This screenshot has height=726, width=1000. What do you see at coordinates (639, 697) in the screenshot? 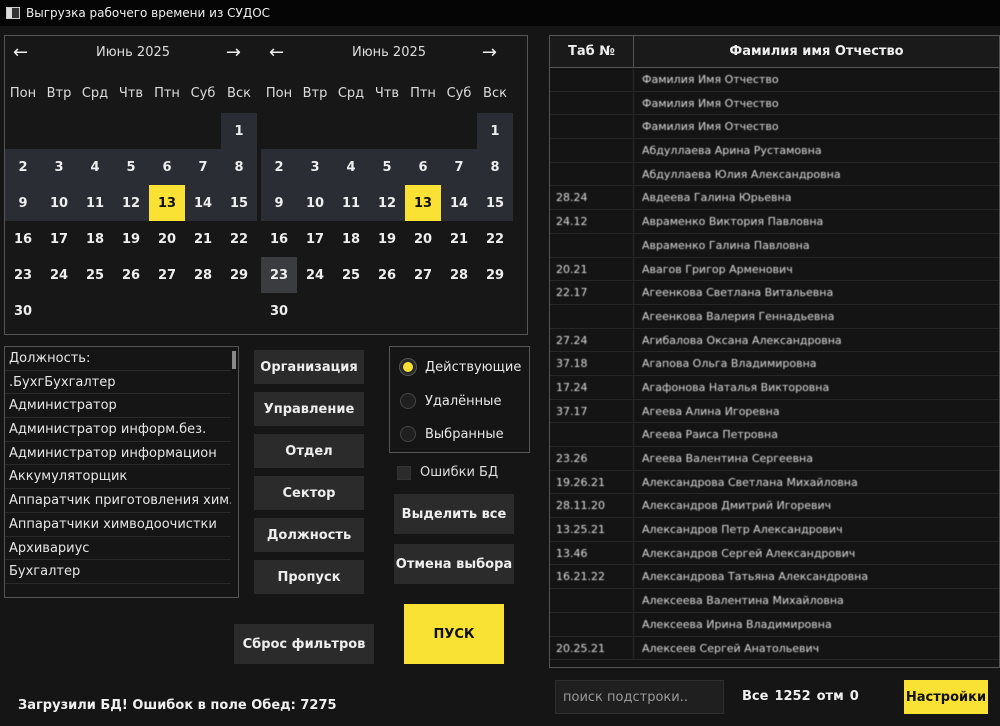
I see `search-input` at bounding box center [639, 697].